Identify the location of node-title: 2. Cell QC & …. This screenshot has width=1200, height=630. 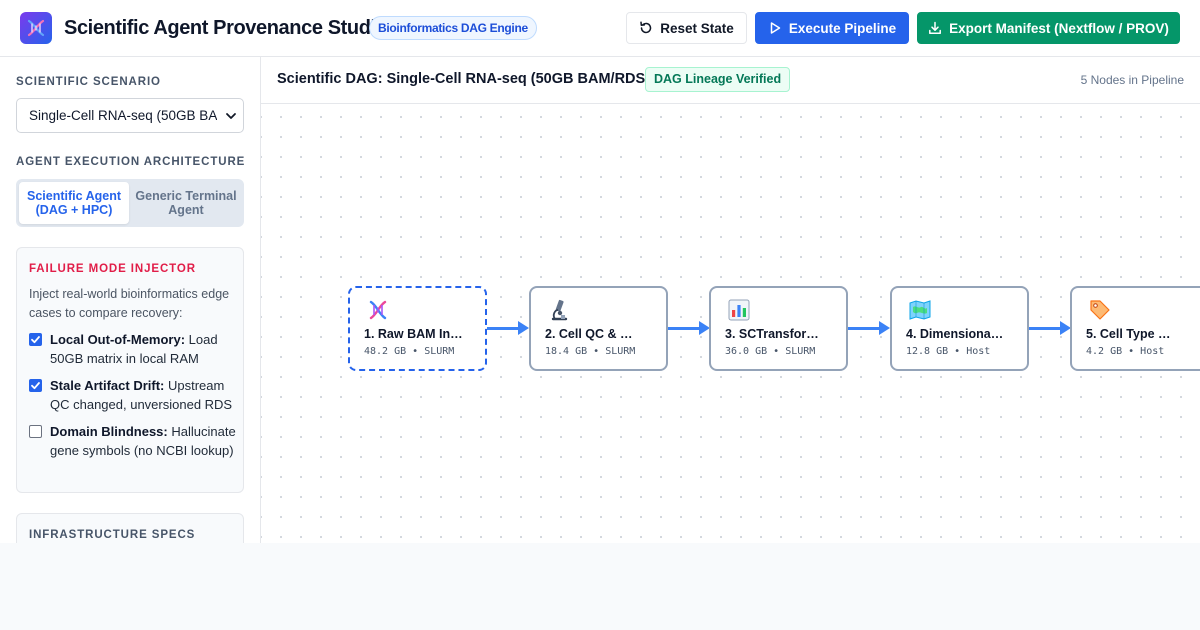
(589, 334).